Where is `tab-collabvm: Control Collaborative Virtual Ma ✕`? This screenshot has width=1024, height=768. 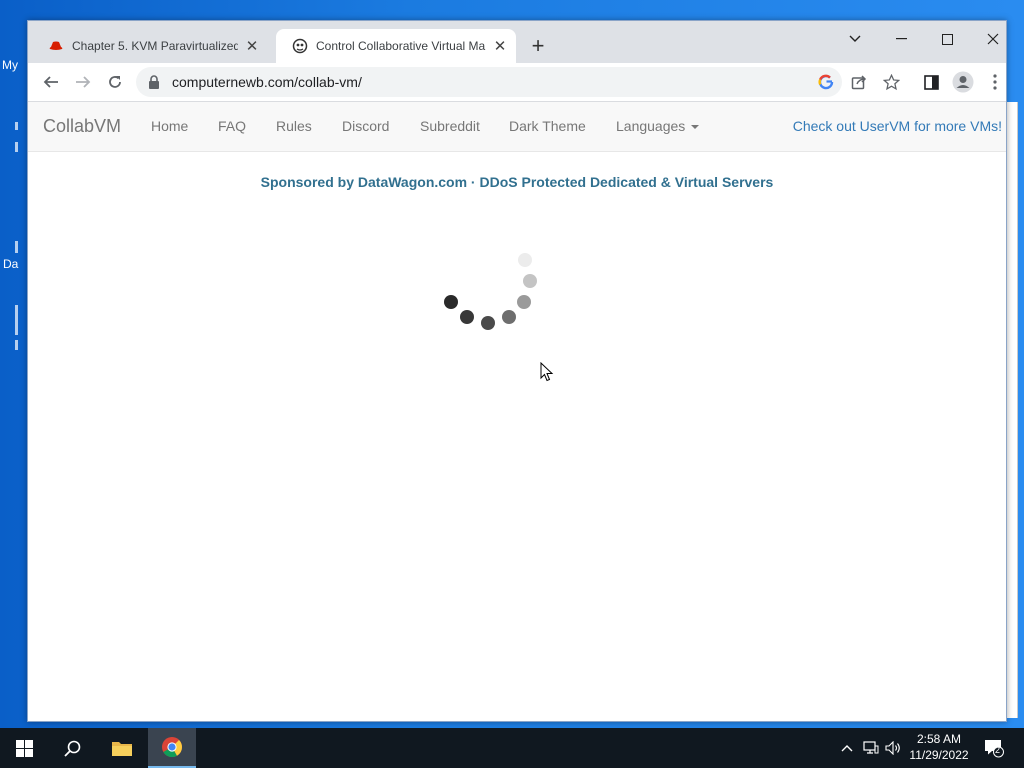 tab-collabvm: Control Collaborative Virtual Ma ✕ is located at coordinates (396, 46).